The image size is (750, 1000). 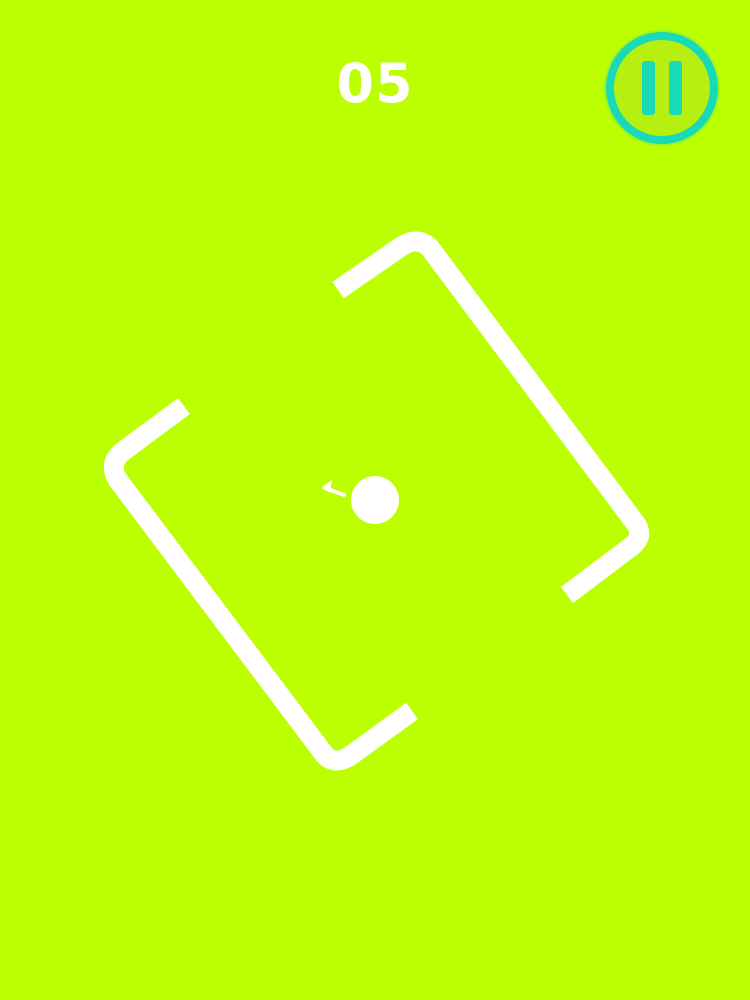 I want to click on ball, so click(x=375, y=500).